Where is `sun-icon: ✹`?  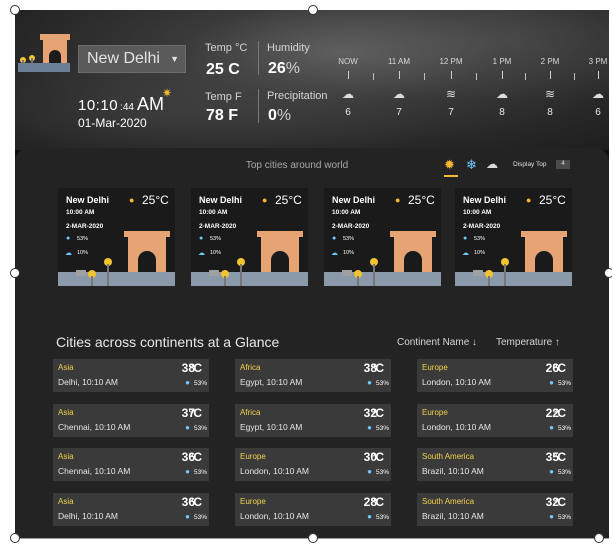 sun-icon: ✹ is located at coordinates (449, 165).